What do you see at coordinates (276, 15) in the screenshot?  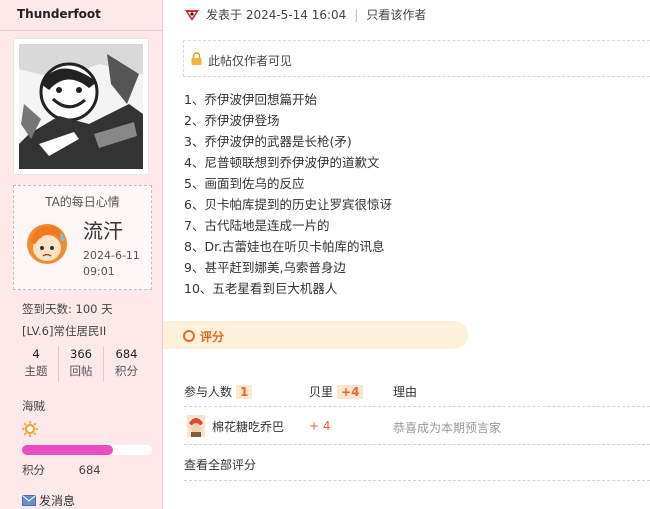 I see `post-timestamp: 发表于 2024-5-14 16:04` at bounding box center [276, 15].